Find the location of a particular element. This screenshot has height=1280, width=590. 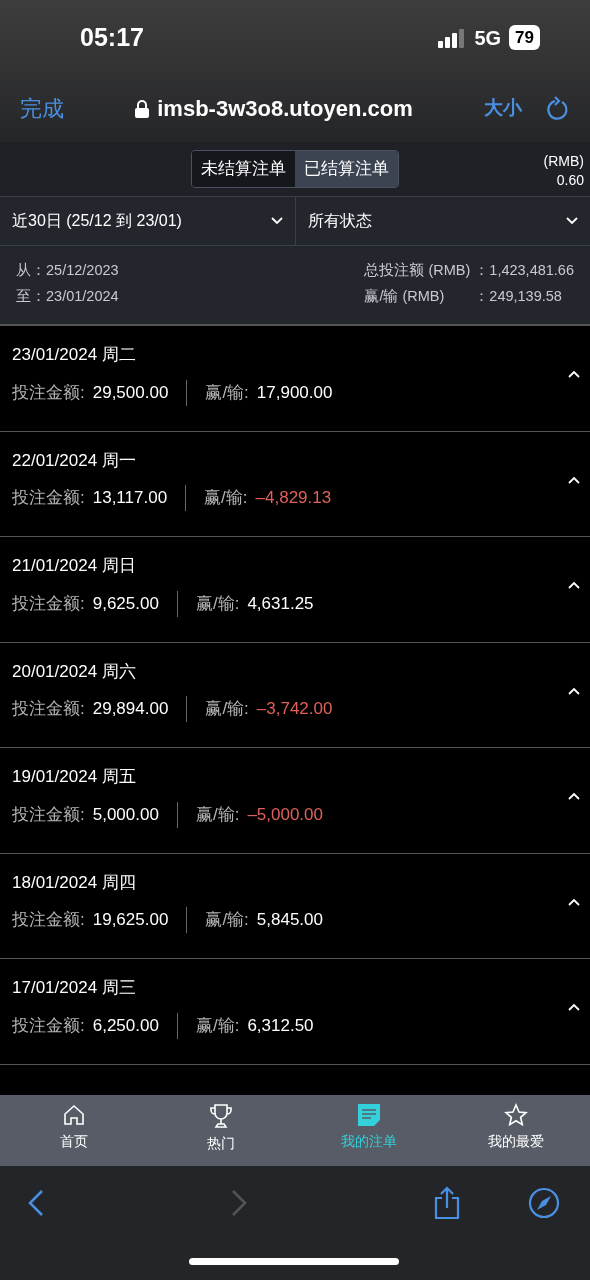

tab-bar-item: 我的注单 is located at coordinates (369, 1130).